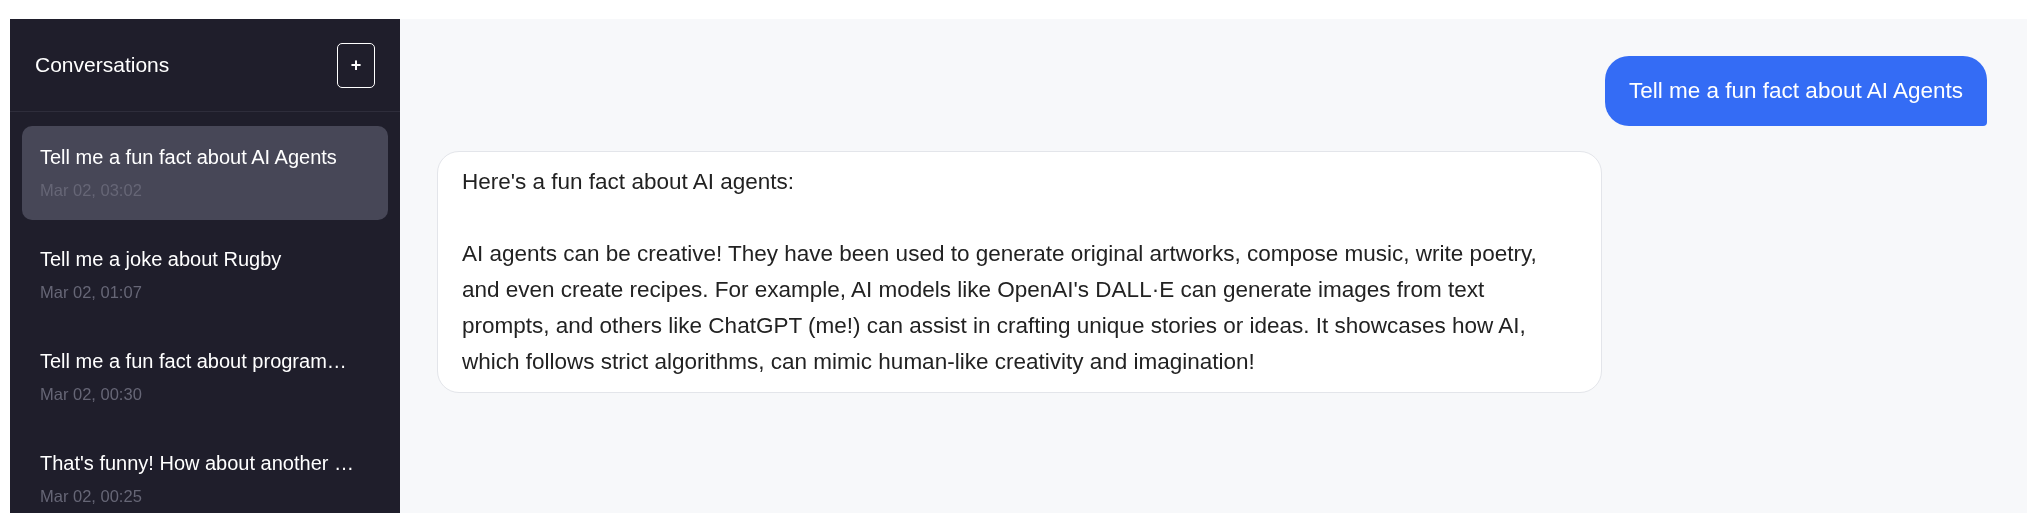 The height and width of the screenshot is (513, 2041). What do you see at coordinates (91, 394) in the screenshot?
I see `conversation-date: Mar 02, 00:30` at bounding box center [91, 394].